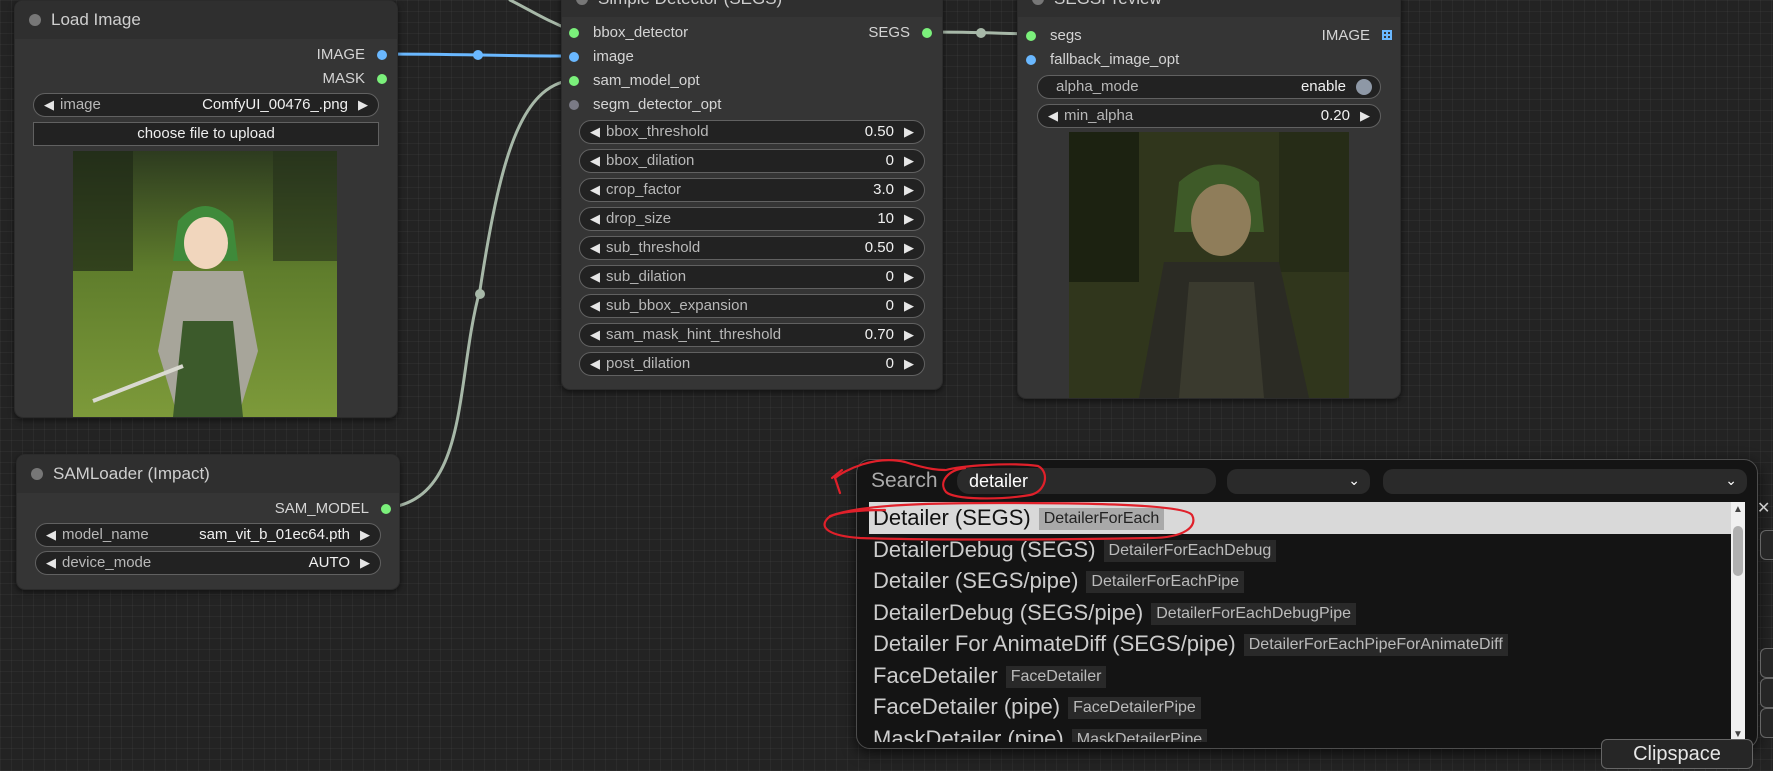 The image size is (1773, 771). I want to click on widget-sub-bbox-expansion: ◀ sub_bbox_expansion 0 ▶, so click(752, 306).